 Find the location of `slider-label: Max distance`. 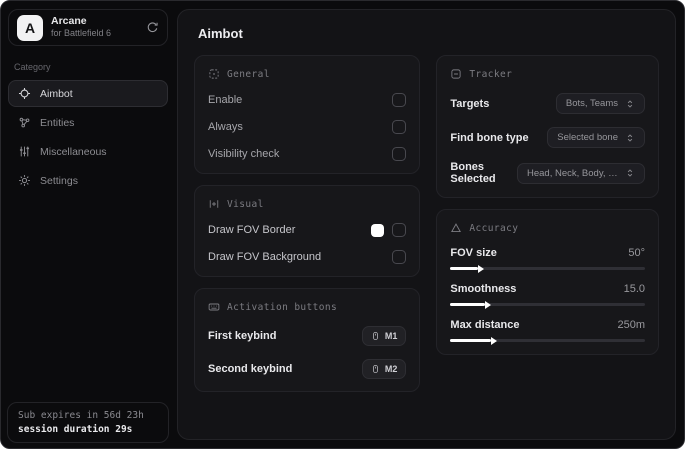

slider-label: Max distance is located at coordinates (485, 325).